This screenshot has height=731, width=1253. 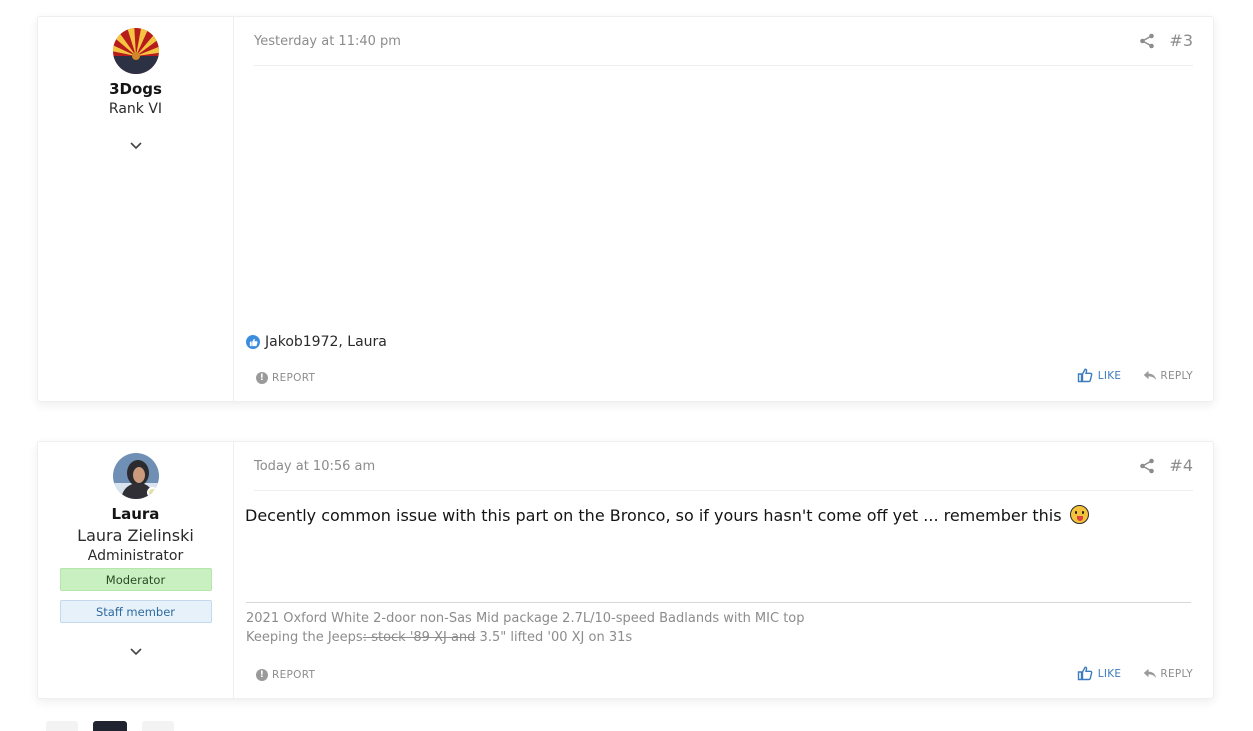 I want to click on signature-line-2-prefix: Keeping the Jeeps, so click(x=304, y=637).